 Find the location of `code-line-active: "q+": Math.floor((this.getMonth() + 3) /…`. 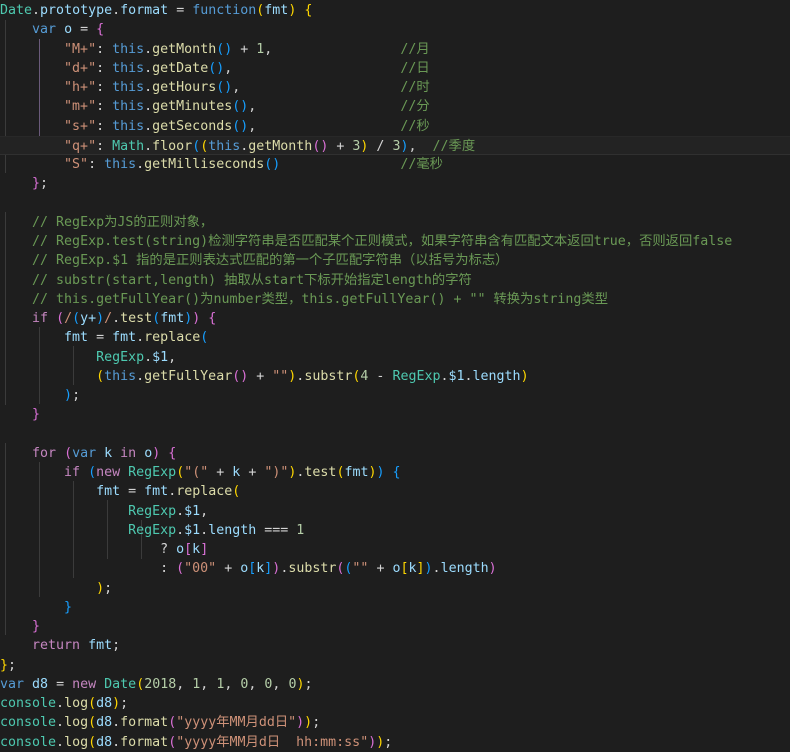

code-line-active: "q+": Math.floor((this.getMonth() + 3) /… is located at coordinates (395, 145).